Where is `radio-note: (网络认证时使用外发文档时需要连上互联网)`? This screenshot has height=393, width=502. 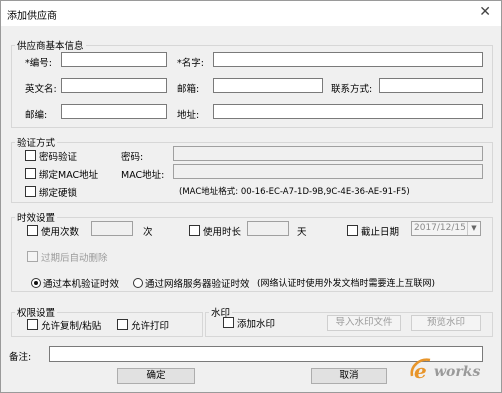 radio-note: (网络认证时使用外发文档时需要连上互联网) is located at coordinates (346, 284).